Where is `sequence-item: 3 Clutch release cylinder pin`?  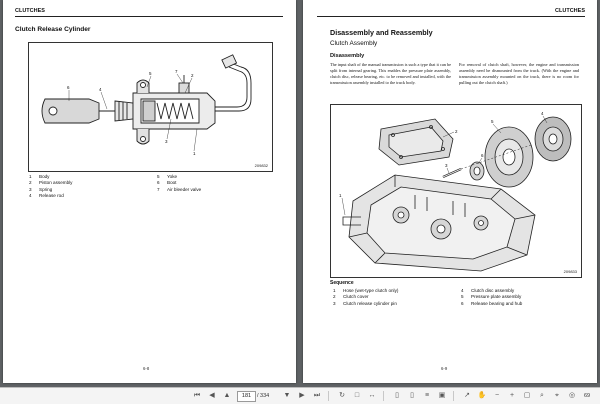
sequence-item: 3 Clutch release cylinder pin is located at coordinates (365, 303).